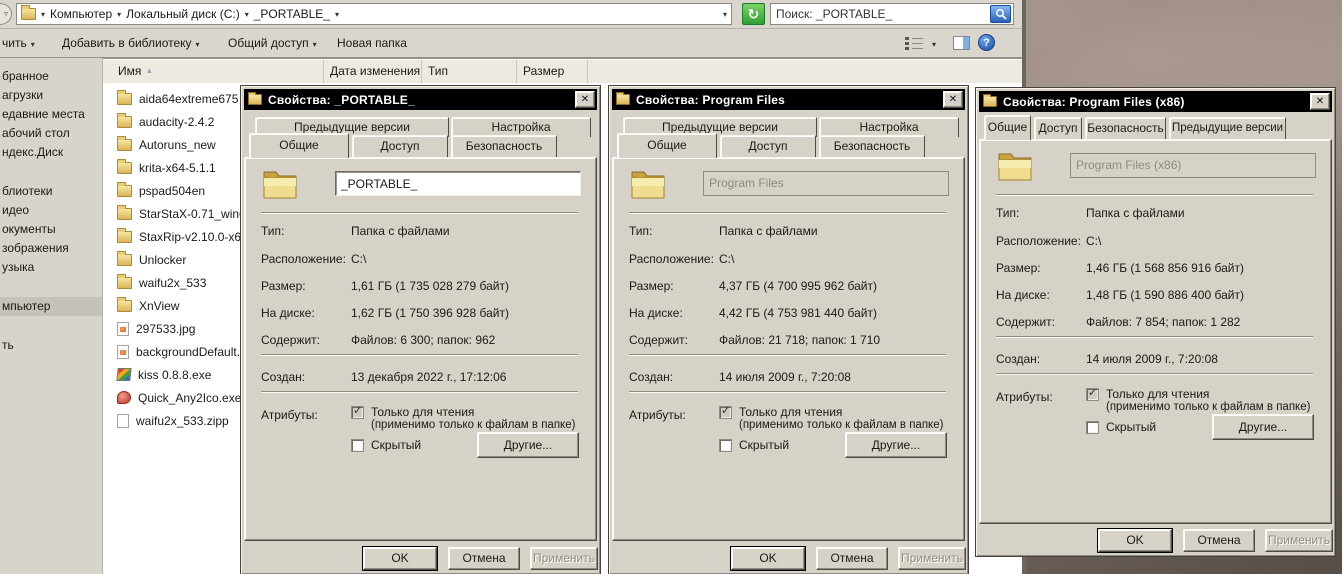  What do you see at coordinates (131, 43) in the screenshot?
I see `add-to-library-button: Добавить в библиотеку ▾` at bounding box center [131, 43].